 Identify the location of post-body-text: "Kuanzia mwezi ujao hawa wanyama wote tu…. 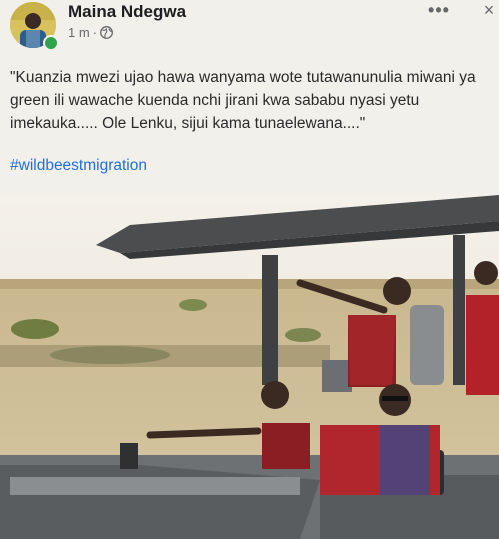
(243, 100).